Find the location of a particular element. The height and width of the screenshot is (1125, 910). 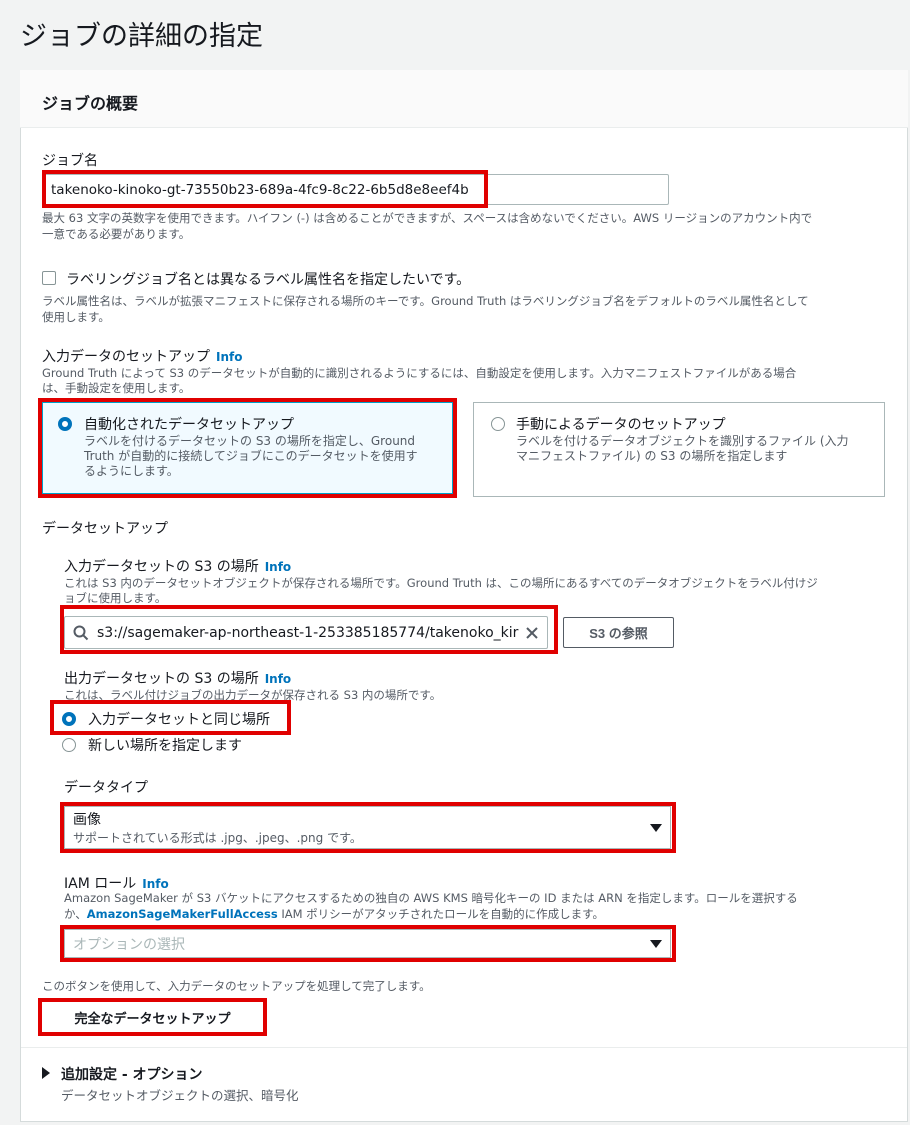

radio-manual-setup is located at coordinates (498, 424).